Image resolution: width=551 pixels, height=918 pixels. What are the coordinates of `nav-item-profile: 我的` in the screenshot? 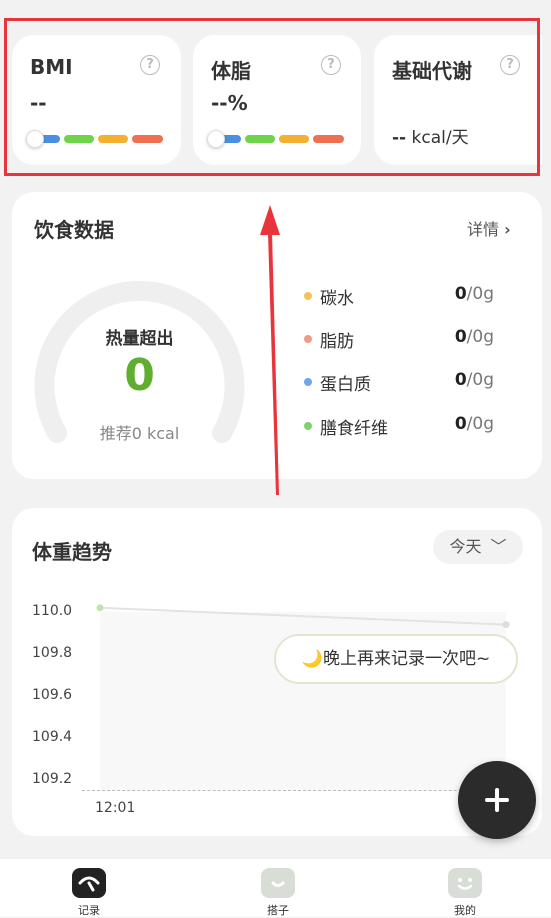 It's located at (465, 893).